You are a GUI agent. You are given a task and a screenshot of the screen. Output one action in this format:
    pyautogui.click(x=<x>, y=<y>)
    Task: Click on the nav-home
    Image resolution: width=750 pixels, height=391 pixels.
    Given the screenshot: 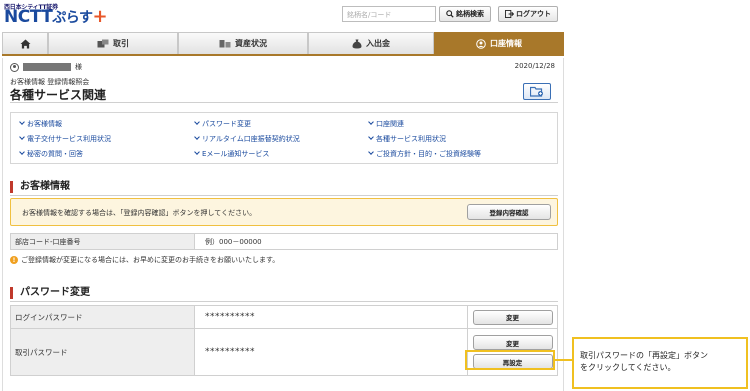 What is the action you would take?
    pyautogui.click(x=25, y=43)
    